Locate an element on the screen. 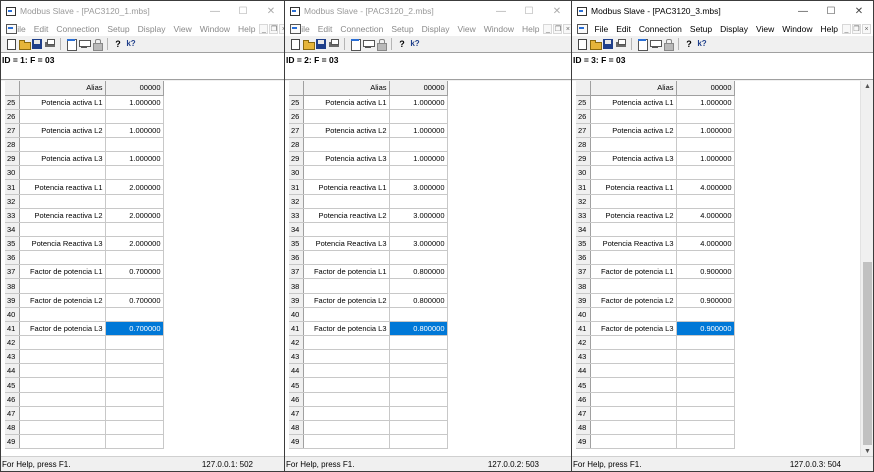  minimize-button: — is located at coordinates (803, 11).